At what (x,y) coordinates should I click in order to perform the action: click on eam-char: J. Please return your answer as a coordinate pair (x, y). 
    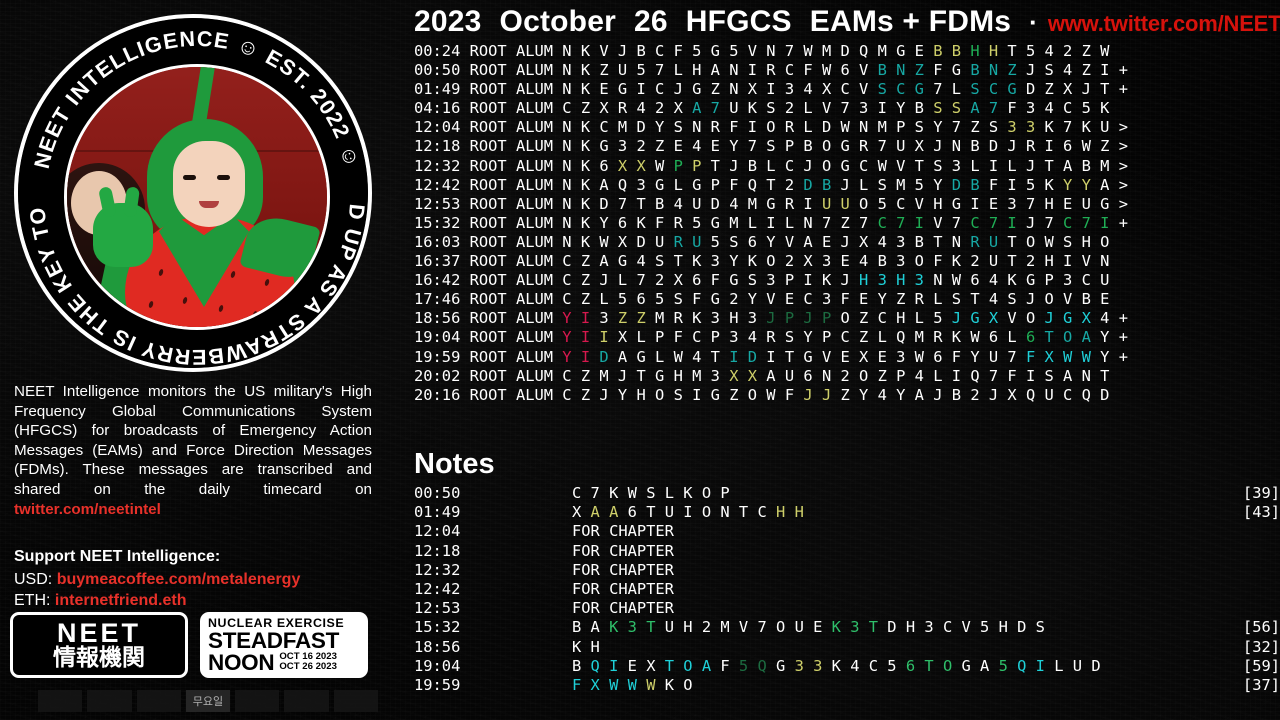
    Looking at the image, I should click on (775, 318).